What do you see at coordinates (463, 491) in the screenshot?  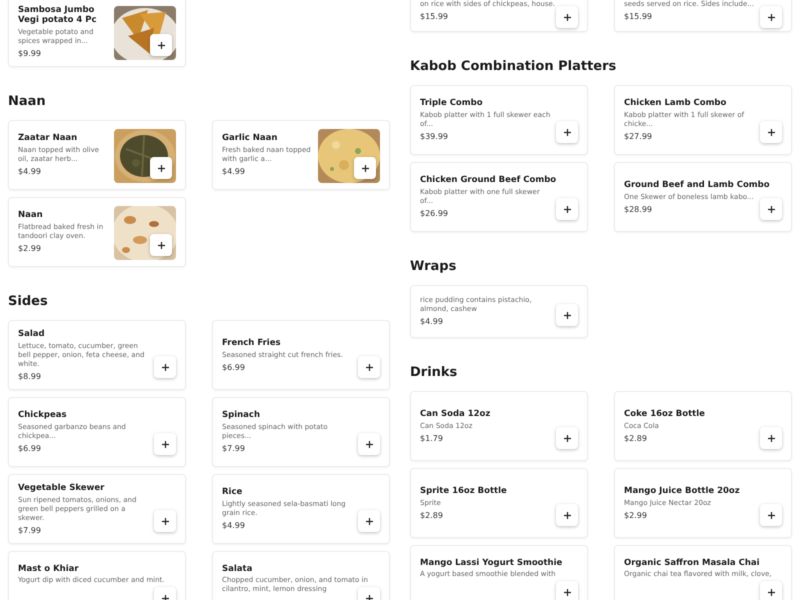 I see `item-title: Sprite 16oz Bottle` at bounding box center [463, 491].